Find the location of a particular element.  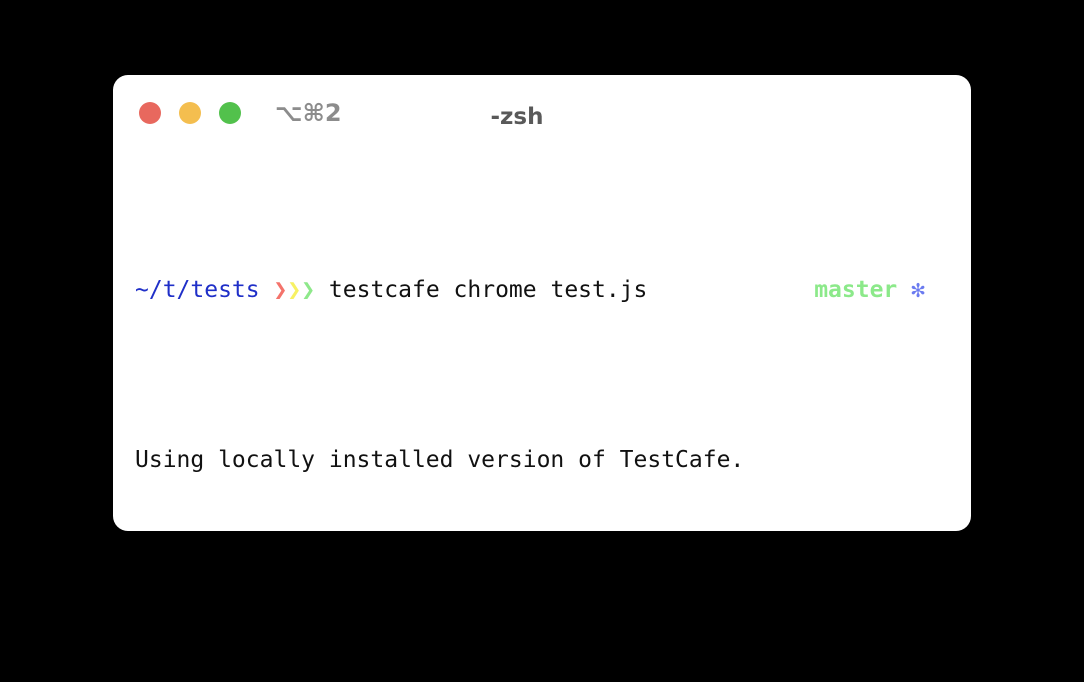

prompt-chevron-1-icon: ❯ is located at coordinates (280, 290).